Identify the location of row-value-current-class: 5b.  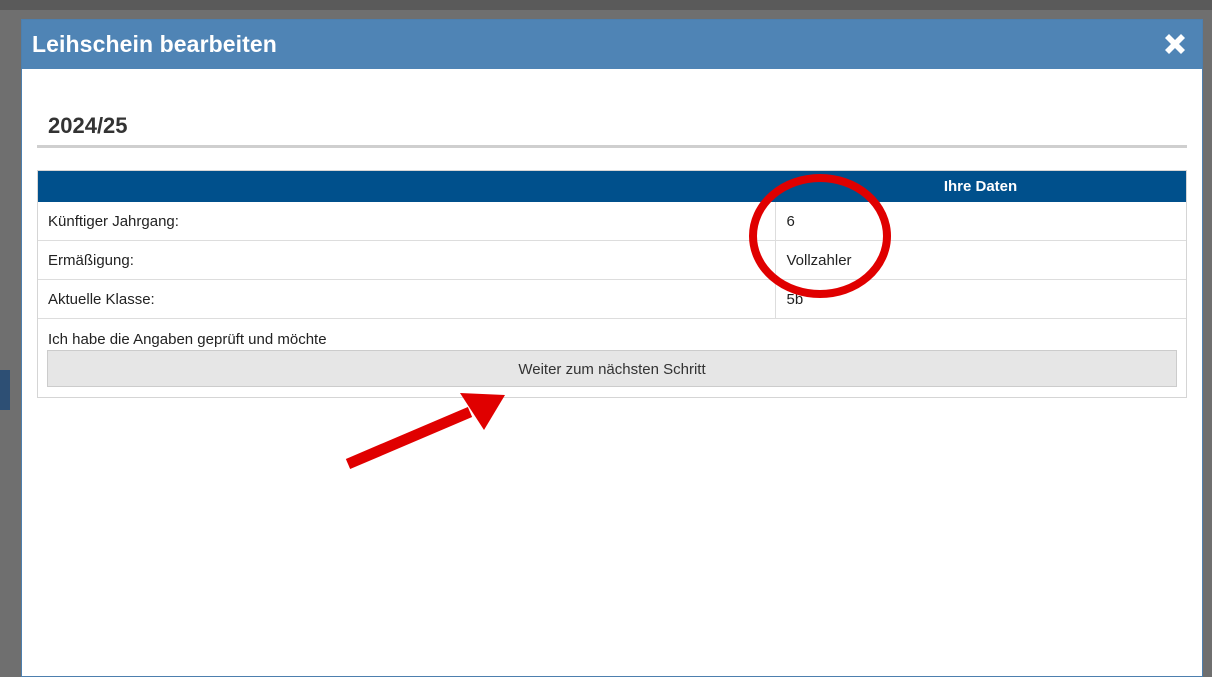
(980, 299).